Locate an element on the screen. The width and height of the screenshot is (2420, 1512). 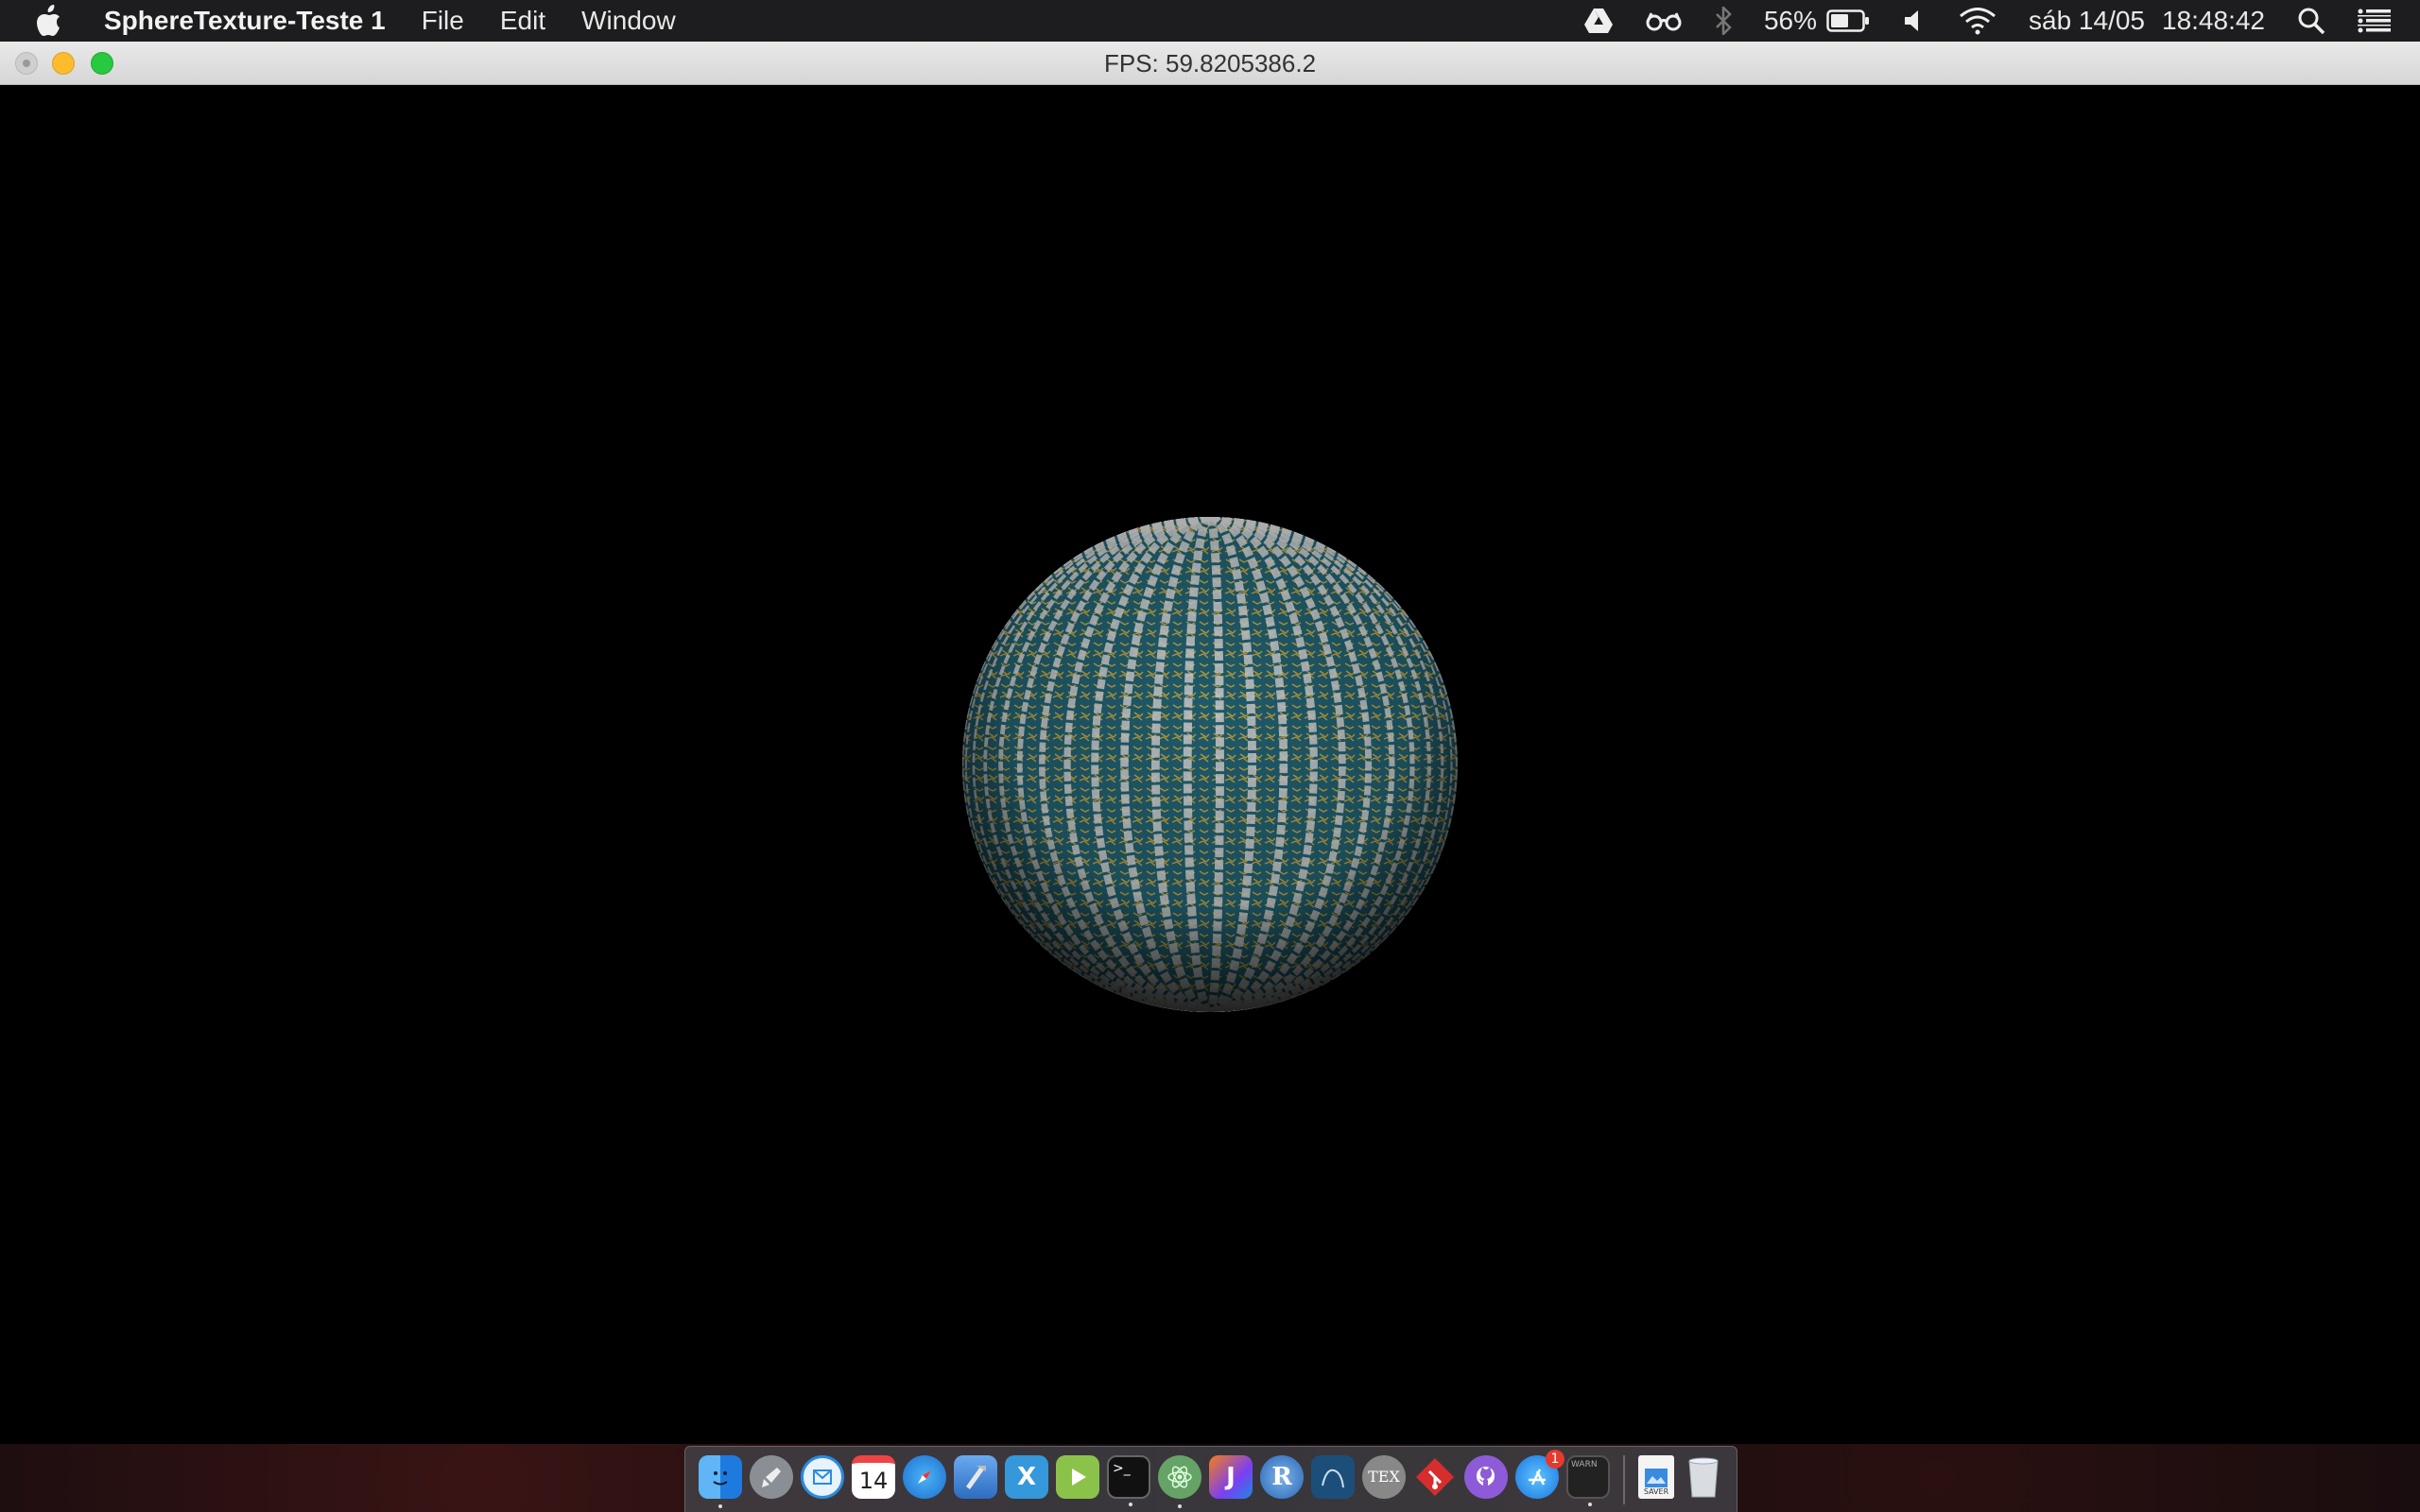
window-title: FPS: 59.8205386.2 is located at coordinates (1210, 63).